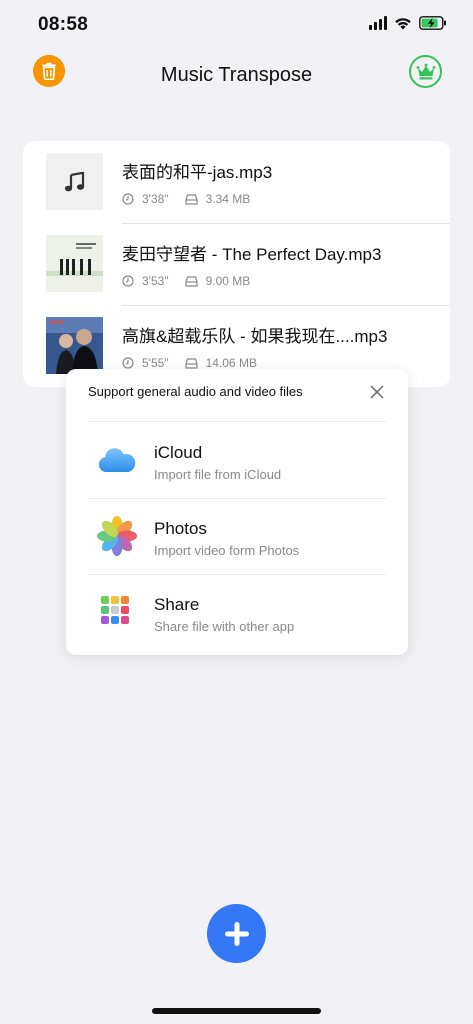 This screenshot has height=1024, width=473. Describe the element at coordinates (155, 199) in the screenshot. I see `file-duration: 3'38"` at that location.